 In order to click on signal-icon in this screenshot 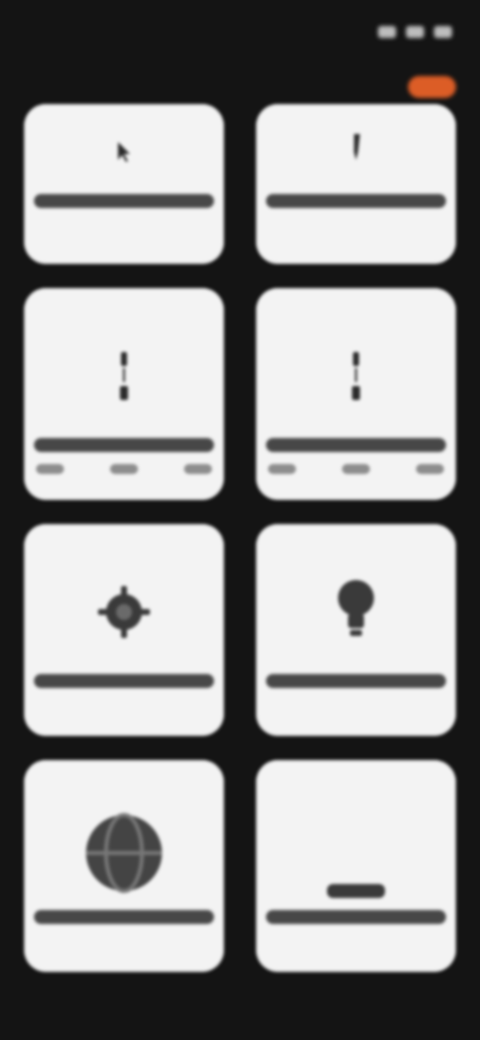, I will do `click(387, 32)`.